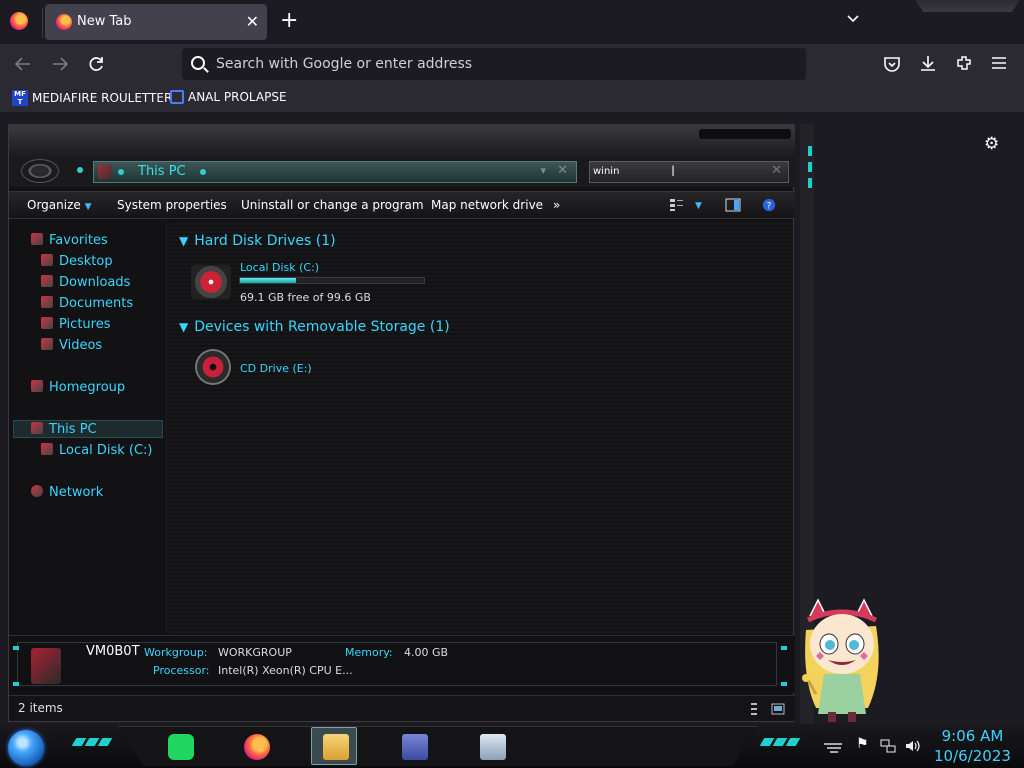 This screenshot has width=1024, height=768. I want to click on computer-large-icon, so click(46, 666).